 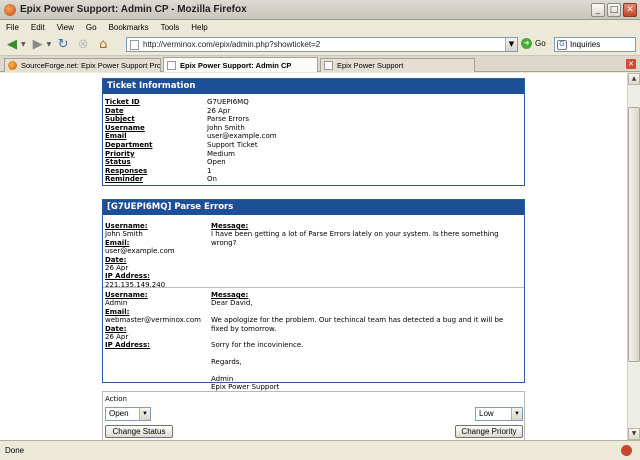 I want to click on window-controls: _ □ ✕, so click(x=614, y=10).